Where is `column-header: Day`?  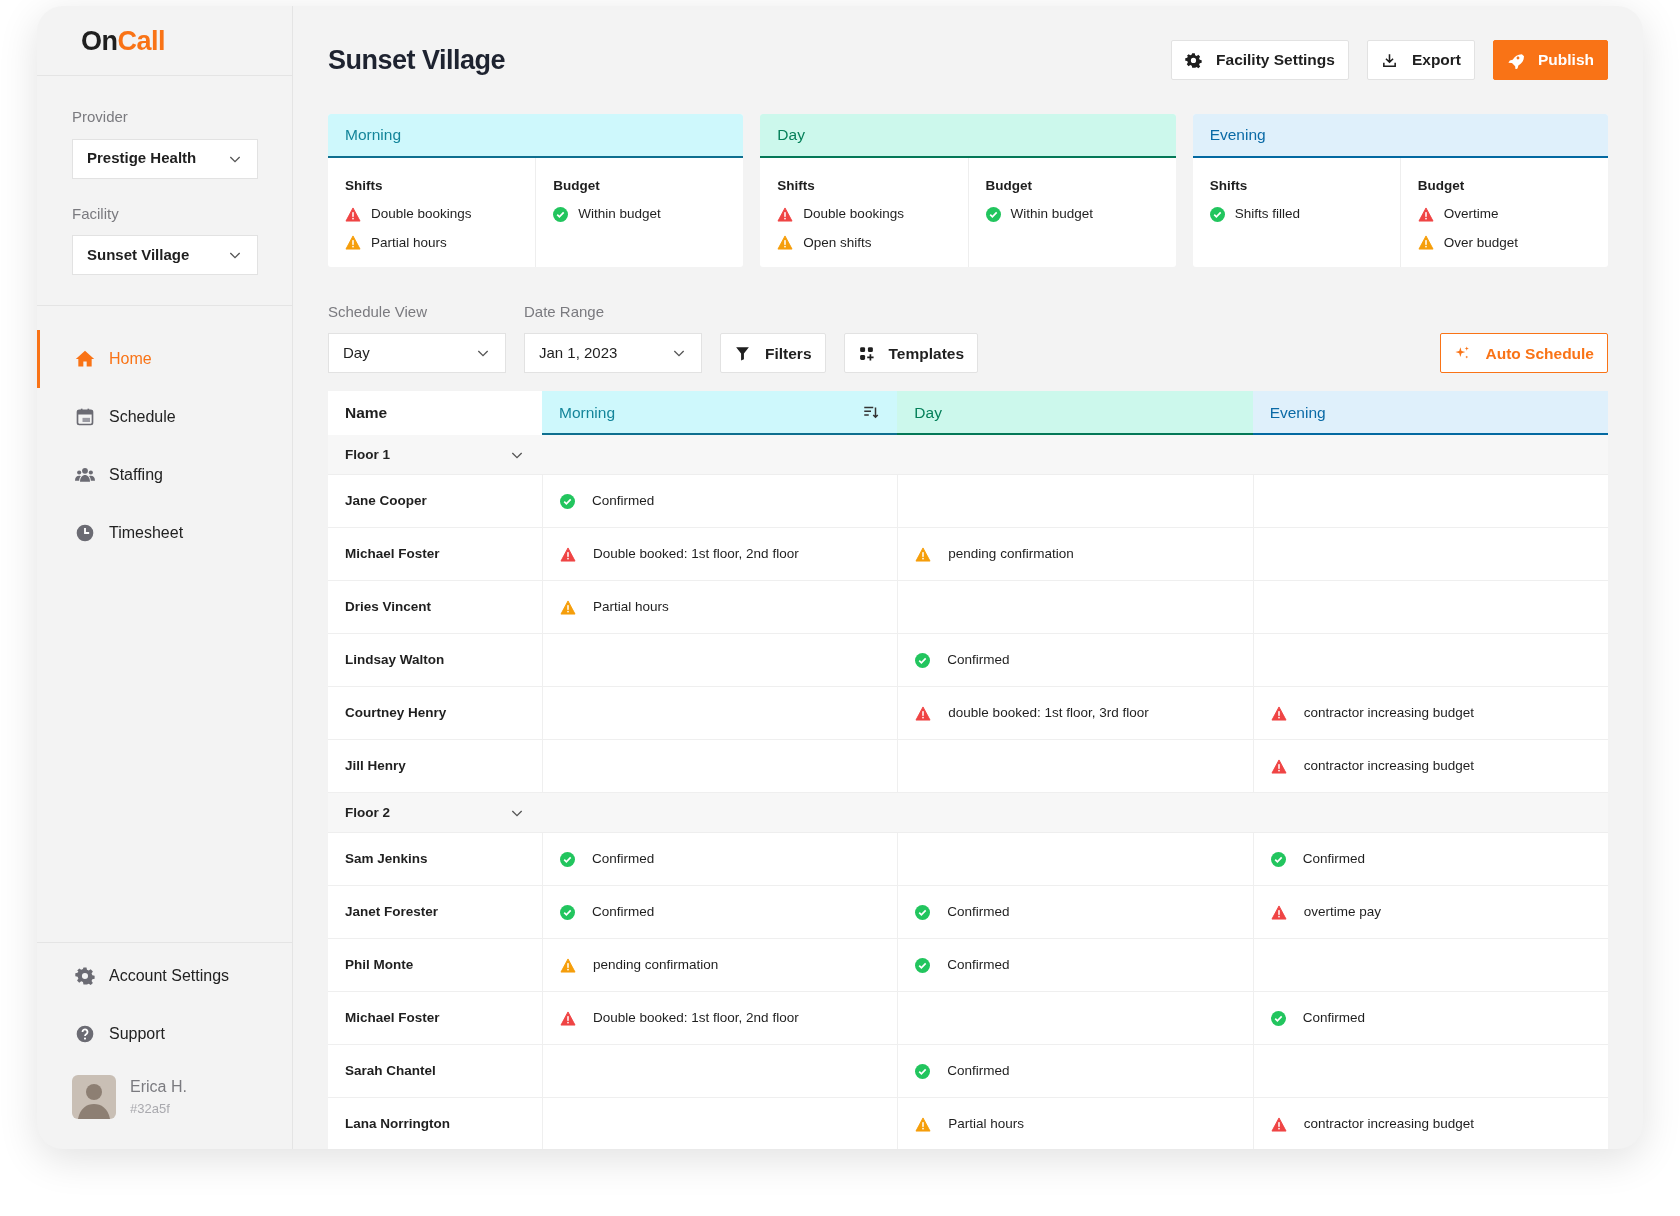 column-header: Day is located at coordinates (1075, 413).